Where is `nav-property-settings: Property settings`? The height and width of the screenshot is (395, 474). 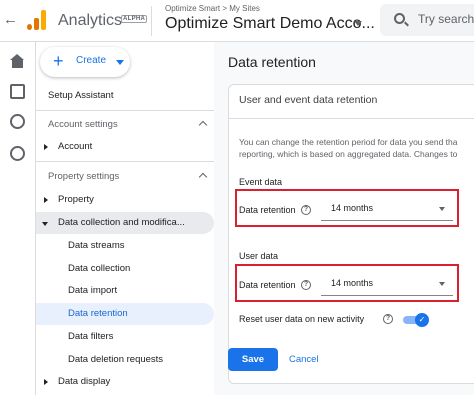 nav-property-settings: Property settings is located at coordinates (125, 177).